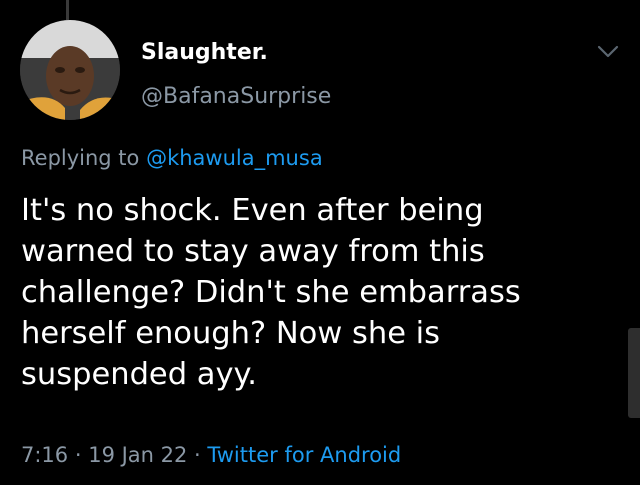 Image resolution: width=640 pixels, height=485 pixels. Describe the element at coordinates (236, 97) in the screenshot. I see `user-handle: @BafanaSurprise` at that location.